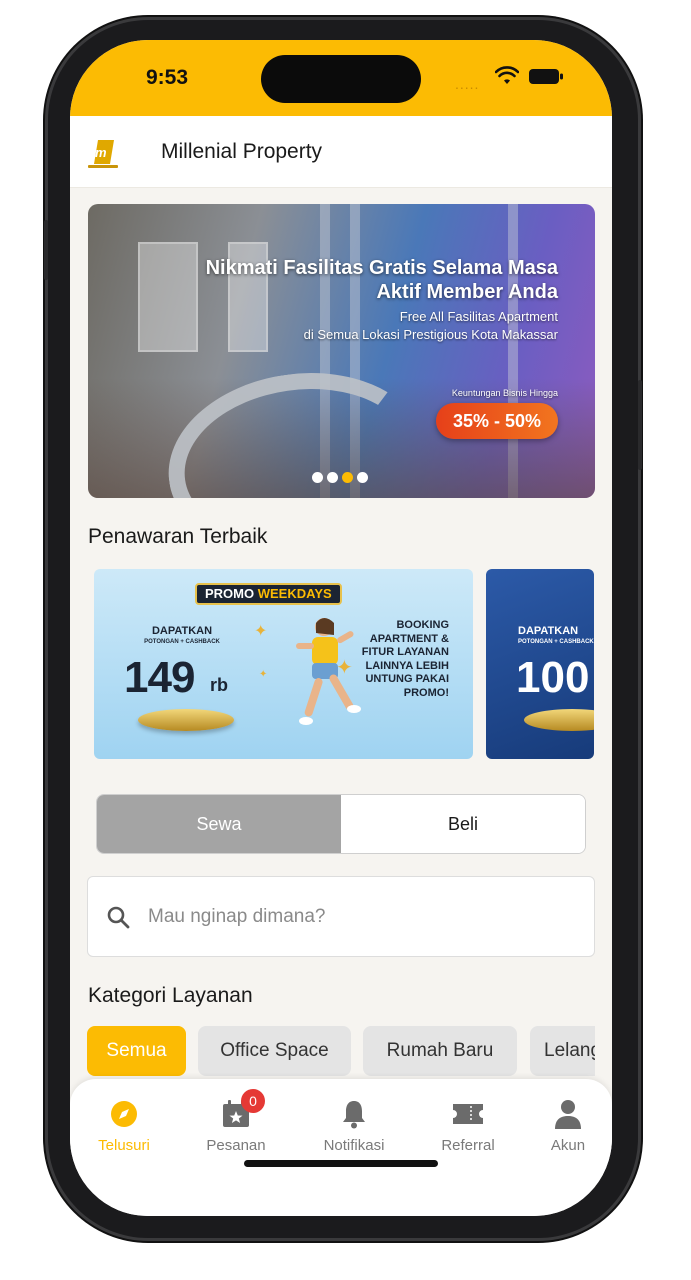  I want to click on search-icon, so click(118, 917).